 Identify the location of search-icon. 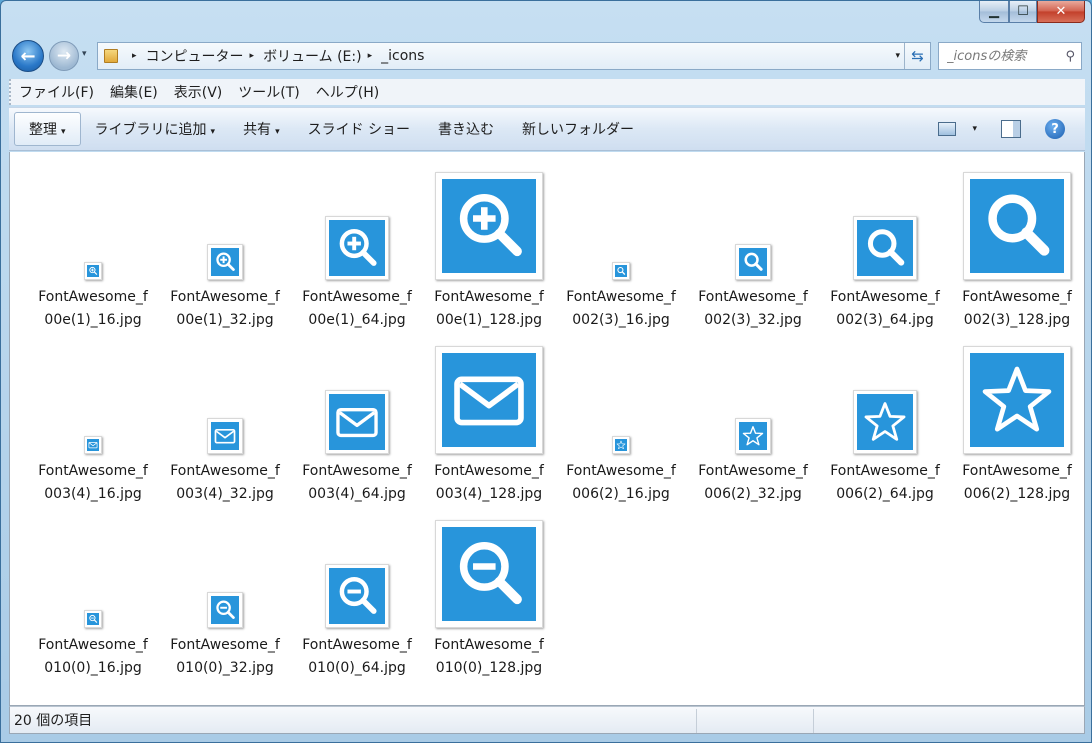
(885, 248).